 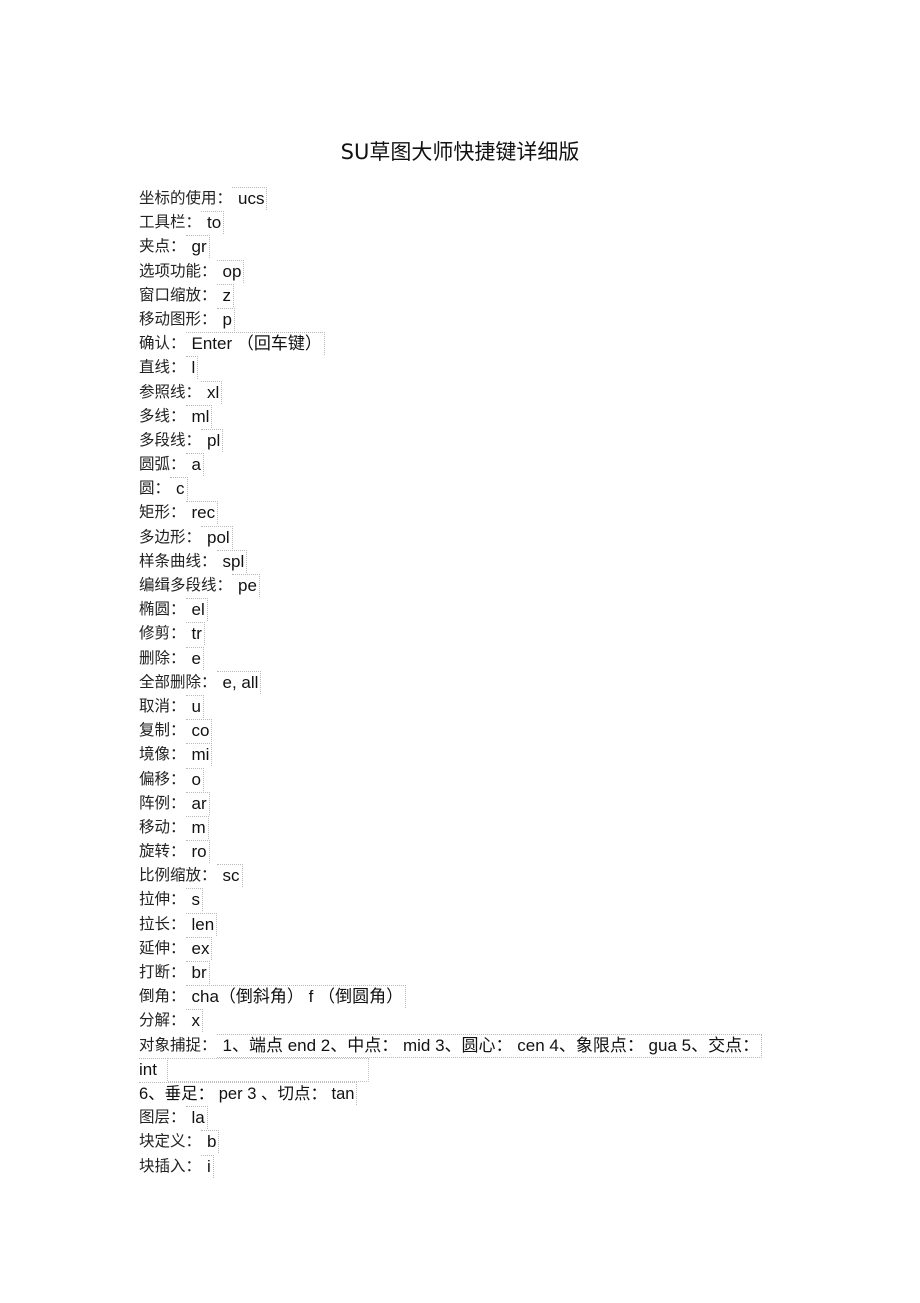 What do you see at coordinates (194, 1021) in the screenshot?
I see `shortcut-key: x` at bounding box center [194, 1021].